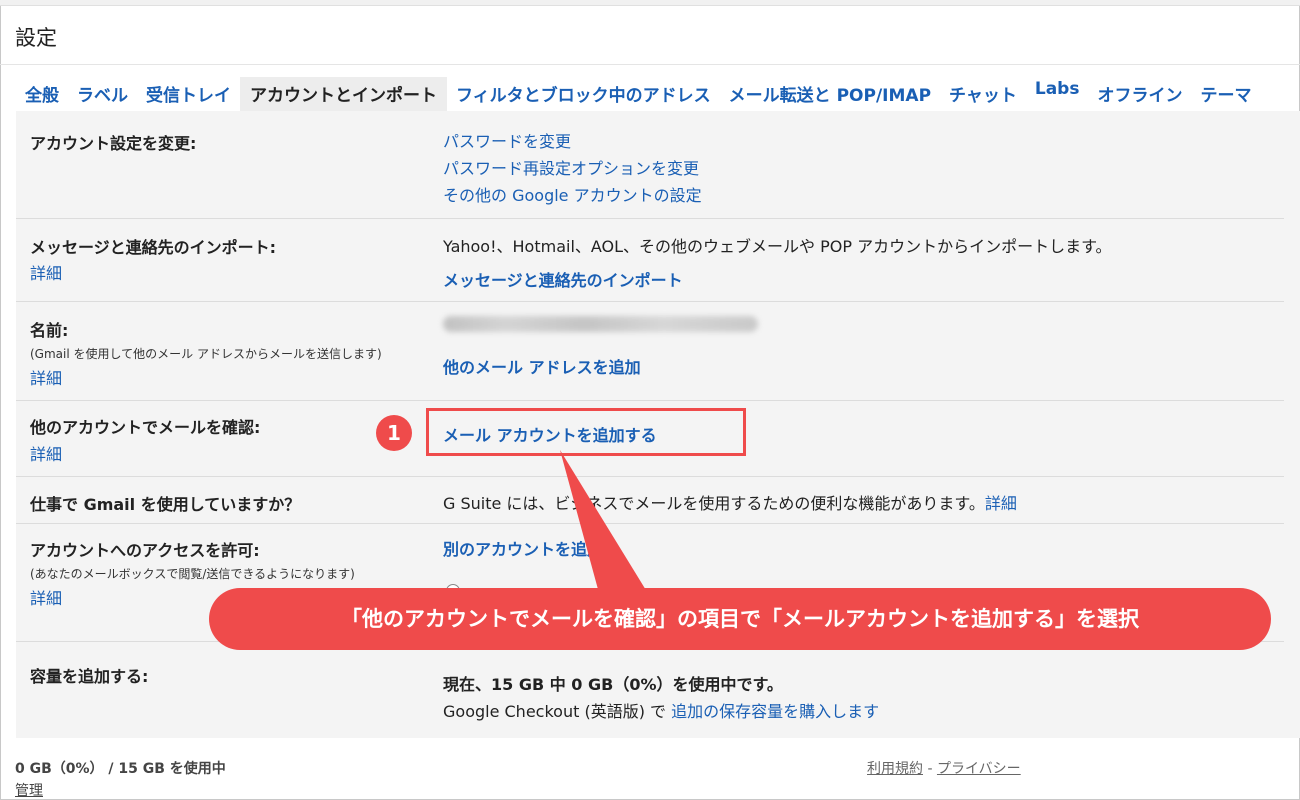  Describe the element at coordinates (895, 769) in the screenshot. I see `terms-link: 利用規約` at that location.